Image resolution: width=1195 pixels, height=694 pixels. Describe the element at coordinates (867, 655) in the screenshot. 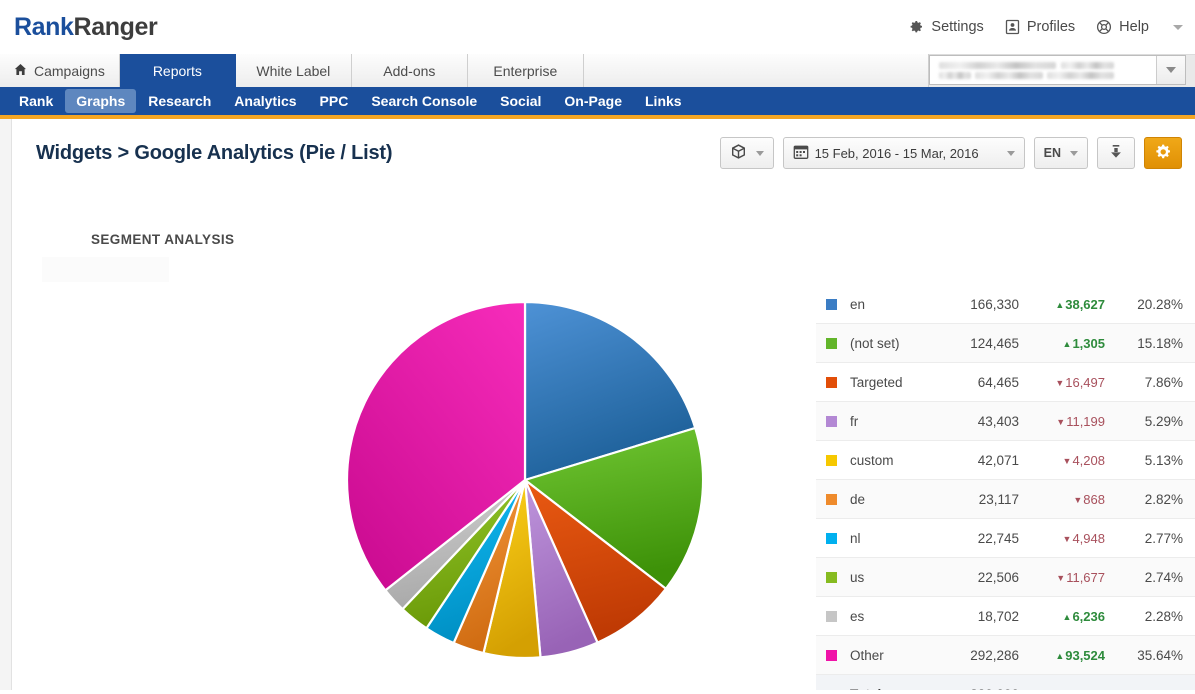

I see `legend-name: Other` at that location.